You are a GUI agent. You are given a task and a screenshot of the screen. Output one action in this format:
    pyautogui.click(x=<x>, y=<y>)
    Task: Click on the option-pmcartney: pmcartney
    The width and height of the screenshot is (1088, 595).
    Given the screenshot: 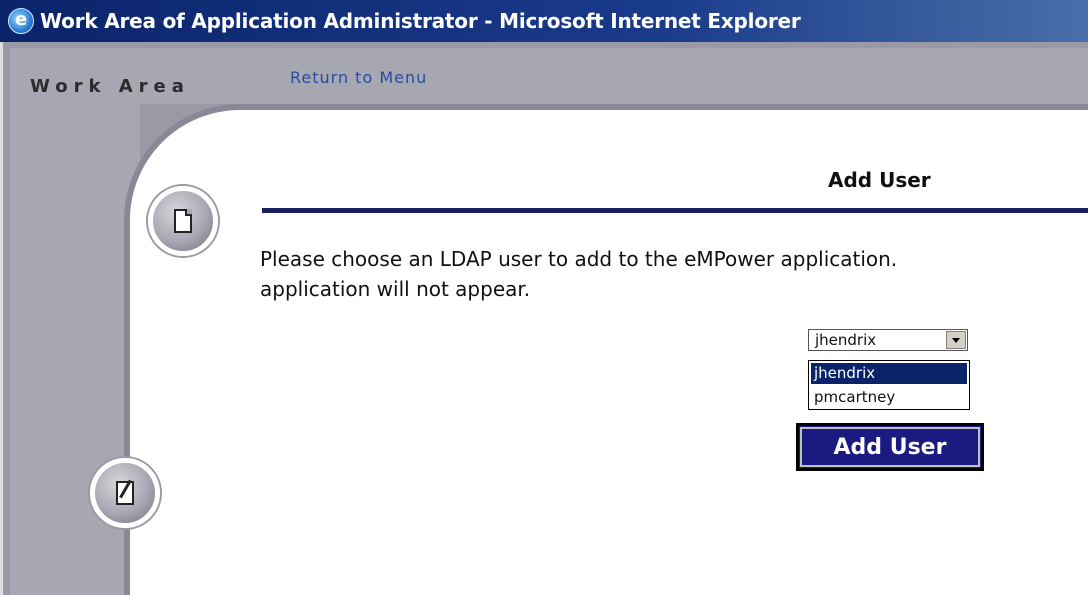 What is the action you would take?
    pyautogui.click(x=889, y=397)
    